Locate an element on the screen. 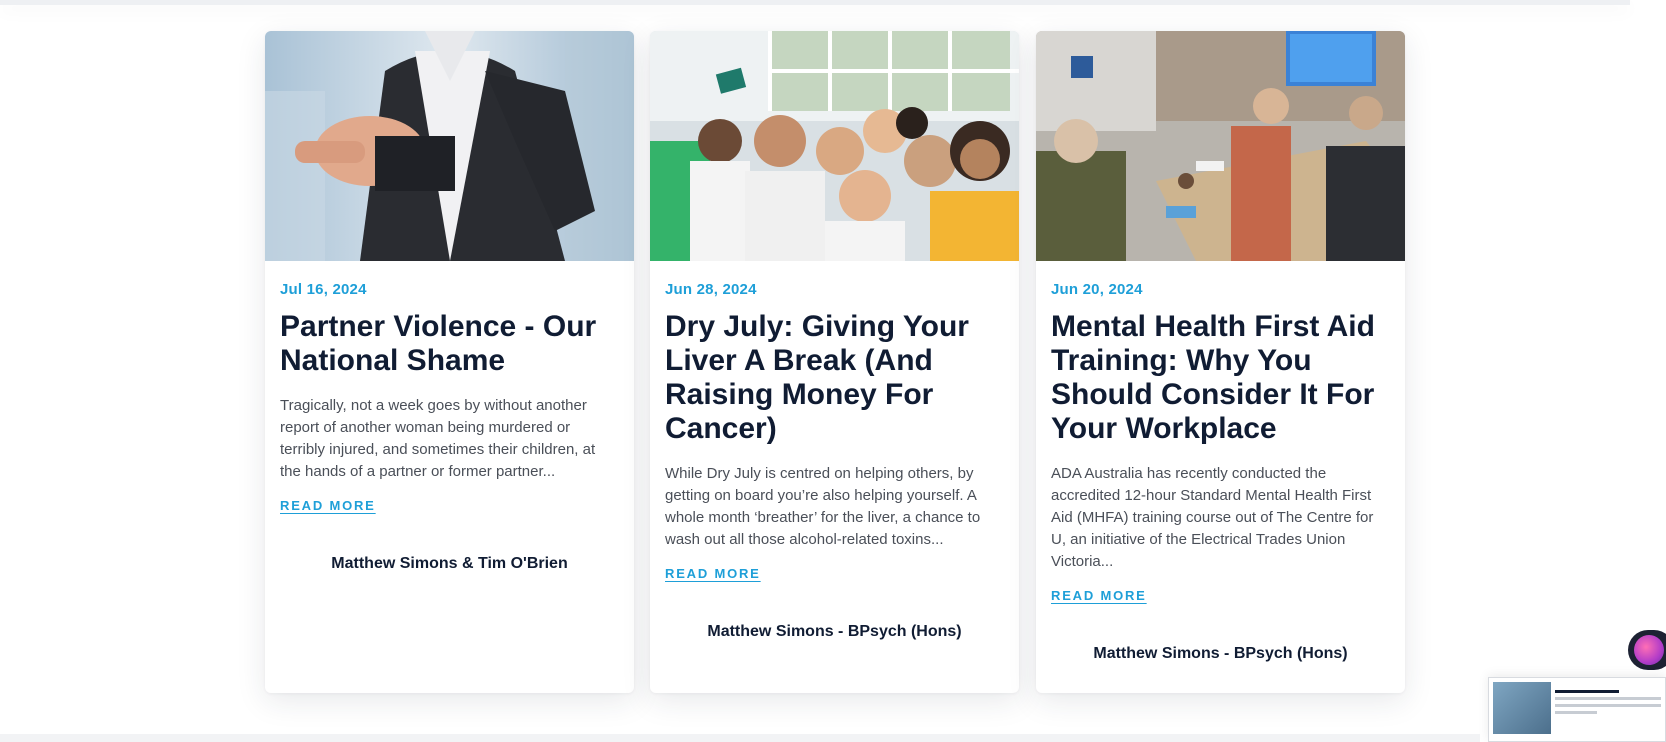  header-bar is located at coordinates (815, 2).